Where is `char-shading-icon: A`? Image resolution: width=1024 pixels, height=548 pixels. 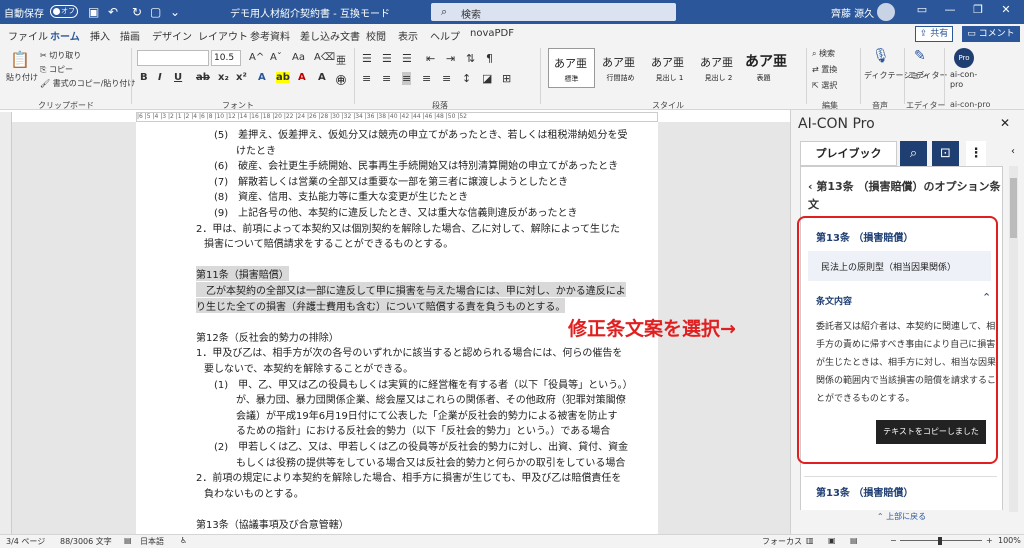 char-shading-icon: A is located at coordinates (322, 77).